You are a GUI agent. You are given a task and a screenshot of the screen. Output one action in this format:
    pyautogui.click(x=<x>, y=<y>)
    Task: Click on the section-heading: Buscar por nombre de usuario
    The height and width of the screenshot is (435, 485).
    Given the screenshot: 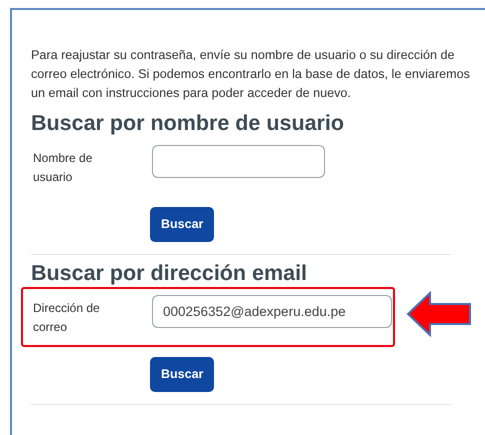 What is the action you would take?
    pyautogui.click(x=188, y=123)
    